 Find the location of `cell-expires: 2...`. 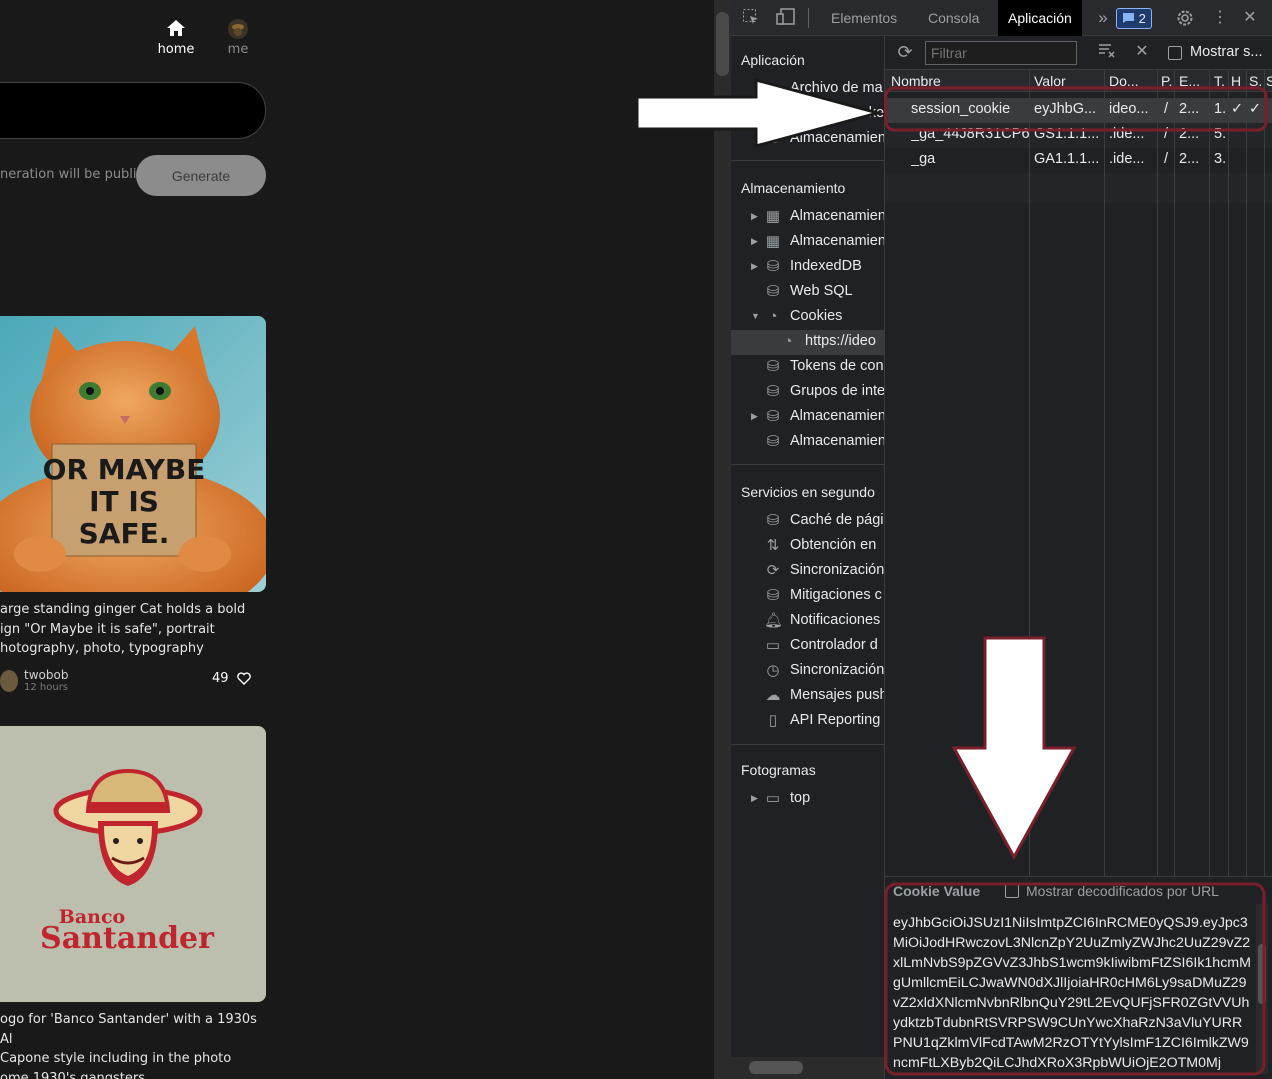

cell-expires: 2... is located at coordinates (1189, 134).